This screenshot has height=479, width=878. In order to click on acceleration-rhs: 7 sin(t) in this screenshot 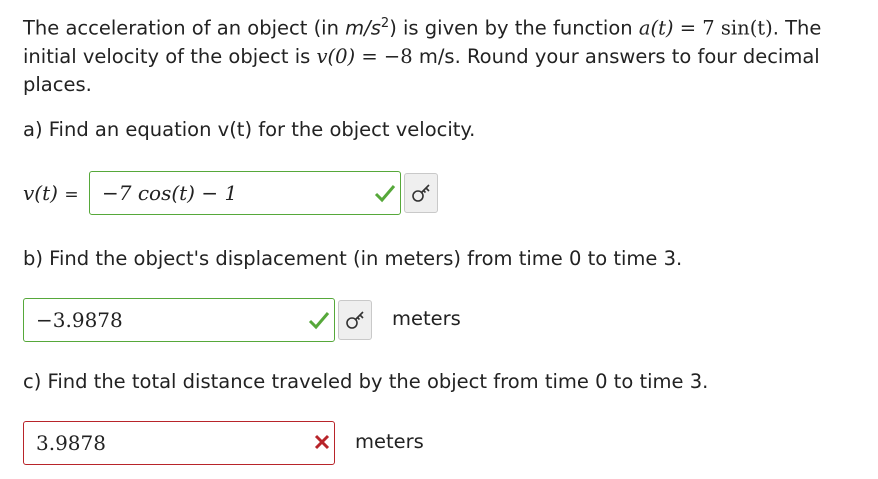, I will do `click(737, 28)`.